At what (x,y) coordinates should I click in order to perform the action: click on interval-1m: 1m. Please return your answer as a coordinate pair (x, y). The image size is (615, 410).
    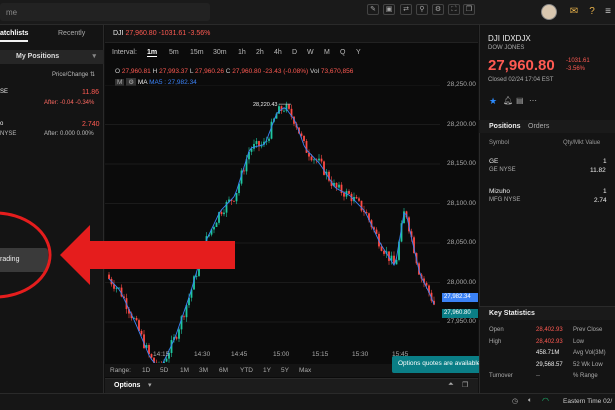
    Looking at the image, I should click on (152, 53).